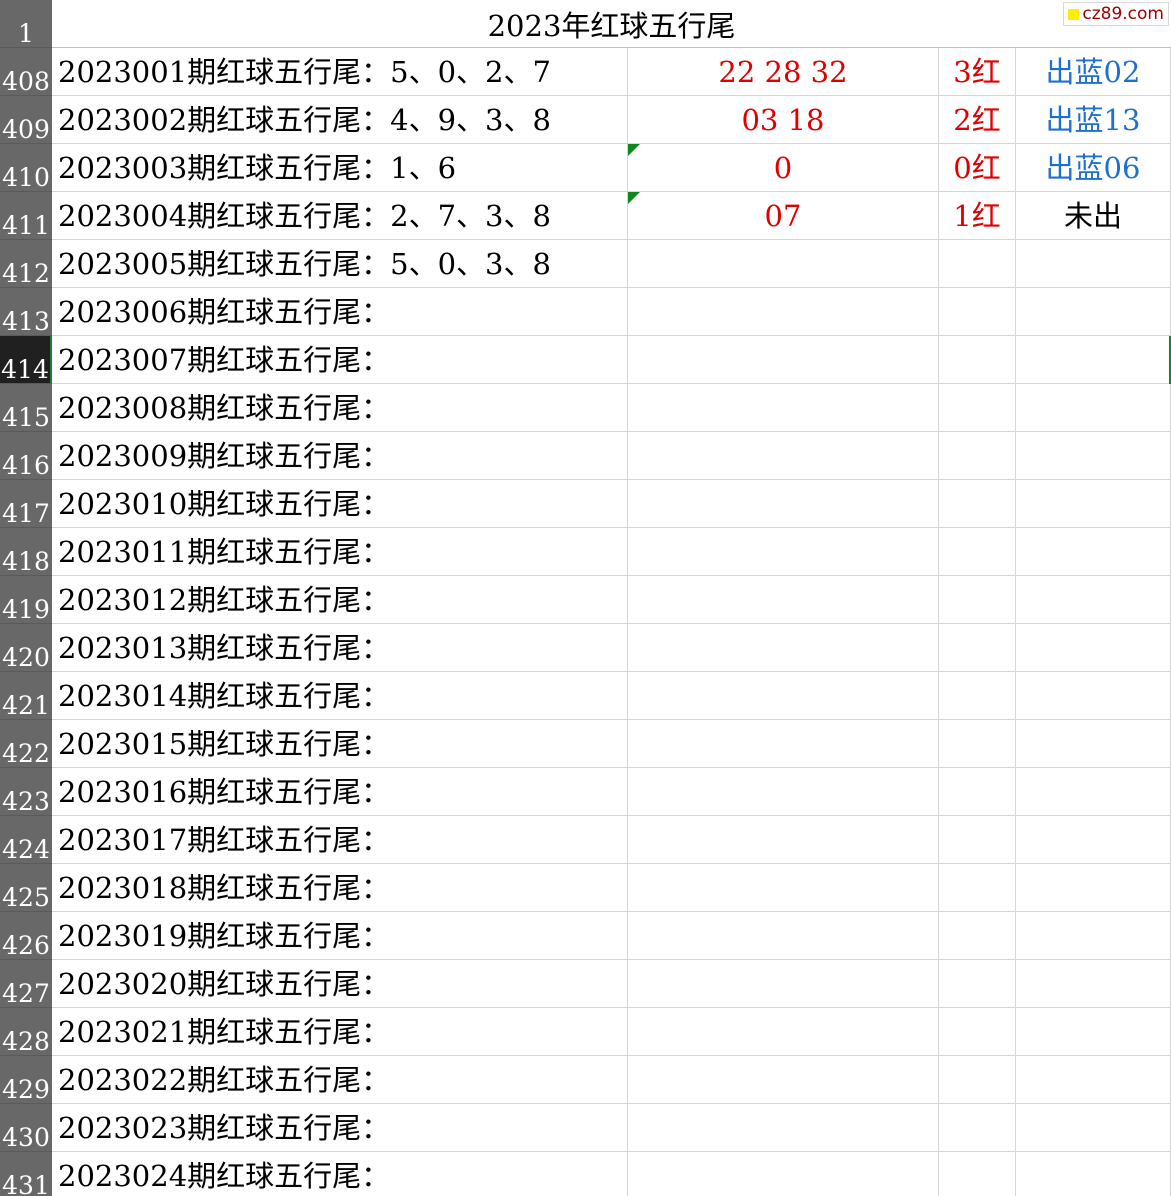 The width and height of the screenshot is (1171, 1196). Describe the element at coordinates (26, 600) in the screenshot. I see `row-header: 419` at that location.